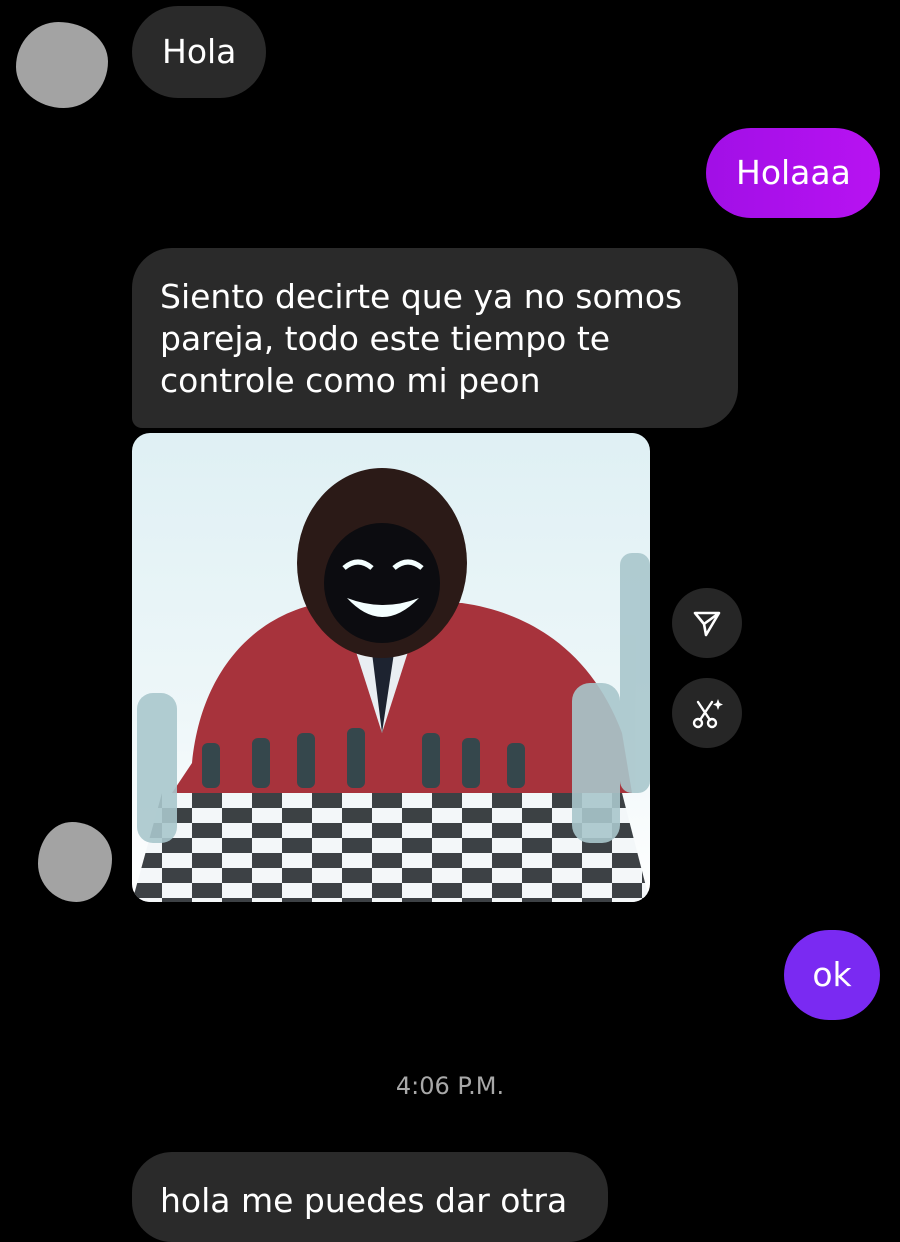  I want to click on message-text: Hola, so click(199, 51).